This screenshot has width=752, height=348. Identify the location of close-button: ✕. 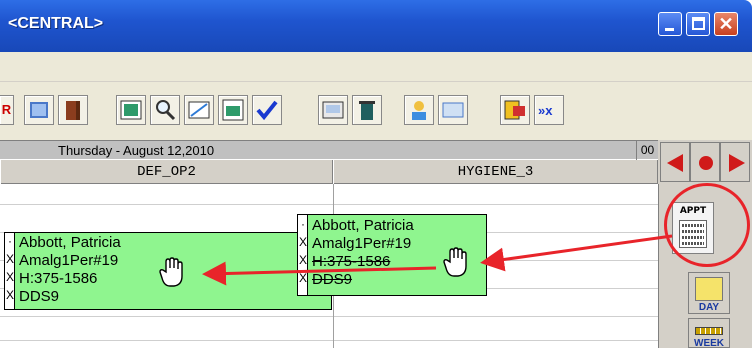
(726, 24).